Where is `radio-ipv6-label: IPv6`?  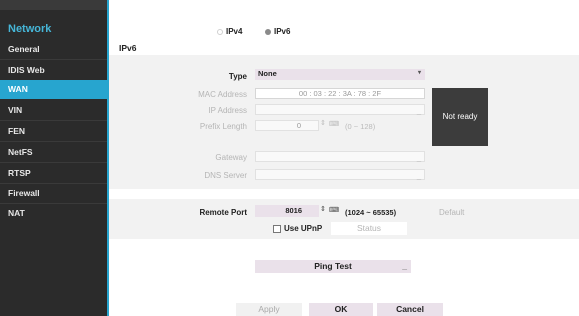 radio-ipv6-label: IPv6 is located at coordinates (282, 31).